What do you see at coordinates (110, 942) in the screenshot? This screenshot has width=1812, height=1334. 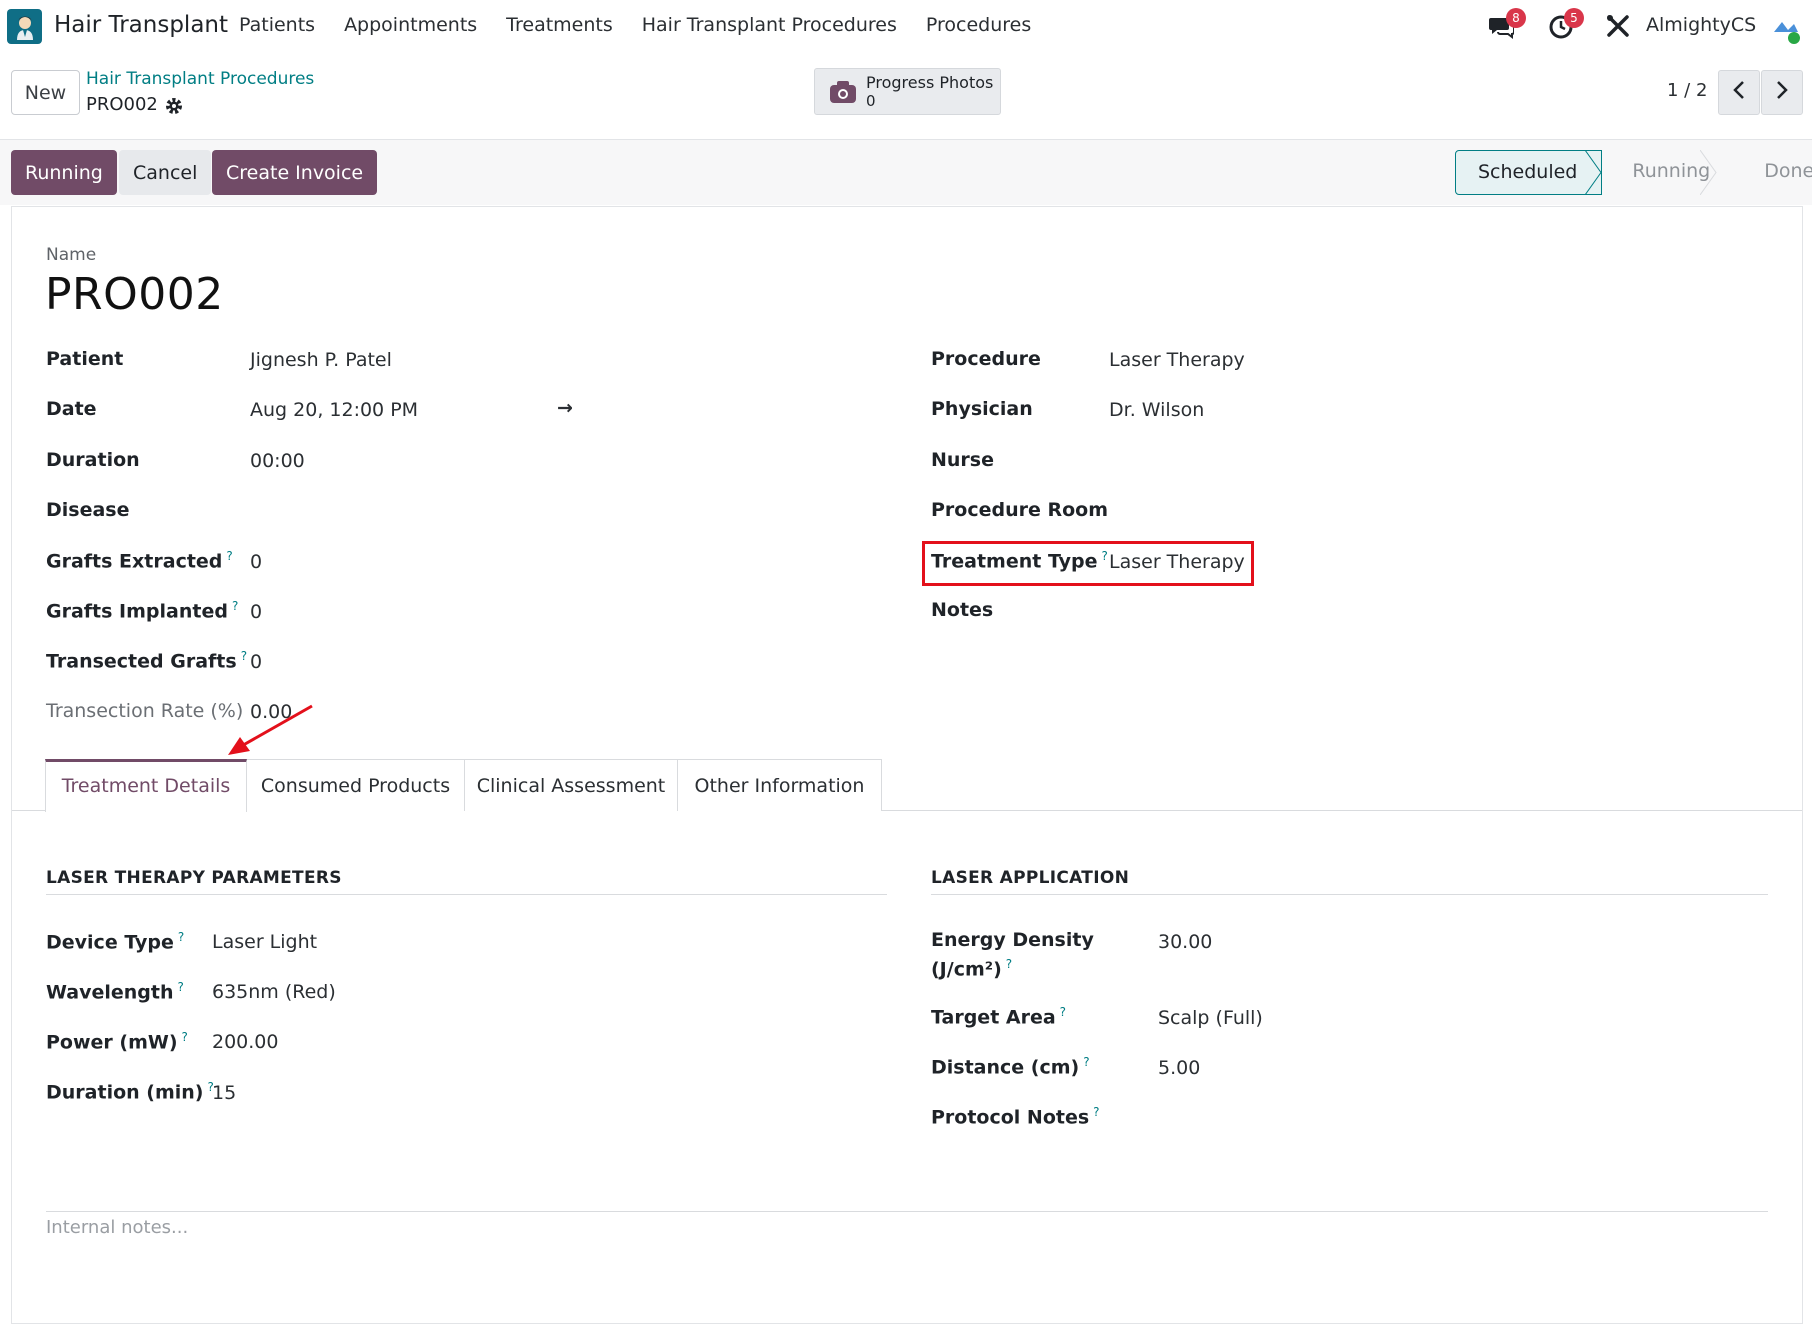 I see `device-type-label-text: Device Type` at bounding box center [110, 942].